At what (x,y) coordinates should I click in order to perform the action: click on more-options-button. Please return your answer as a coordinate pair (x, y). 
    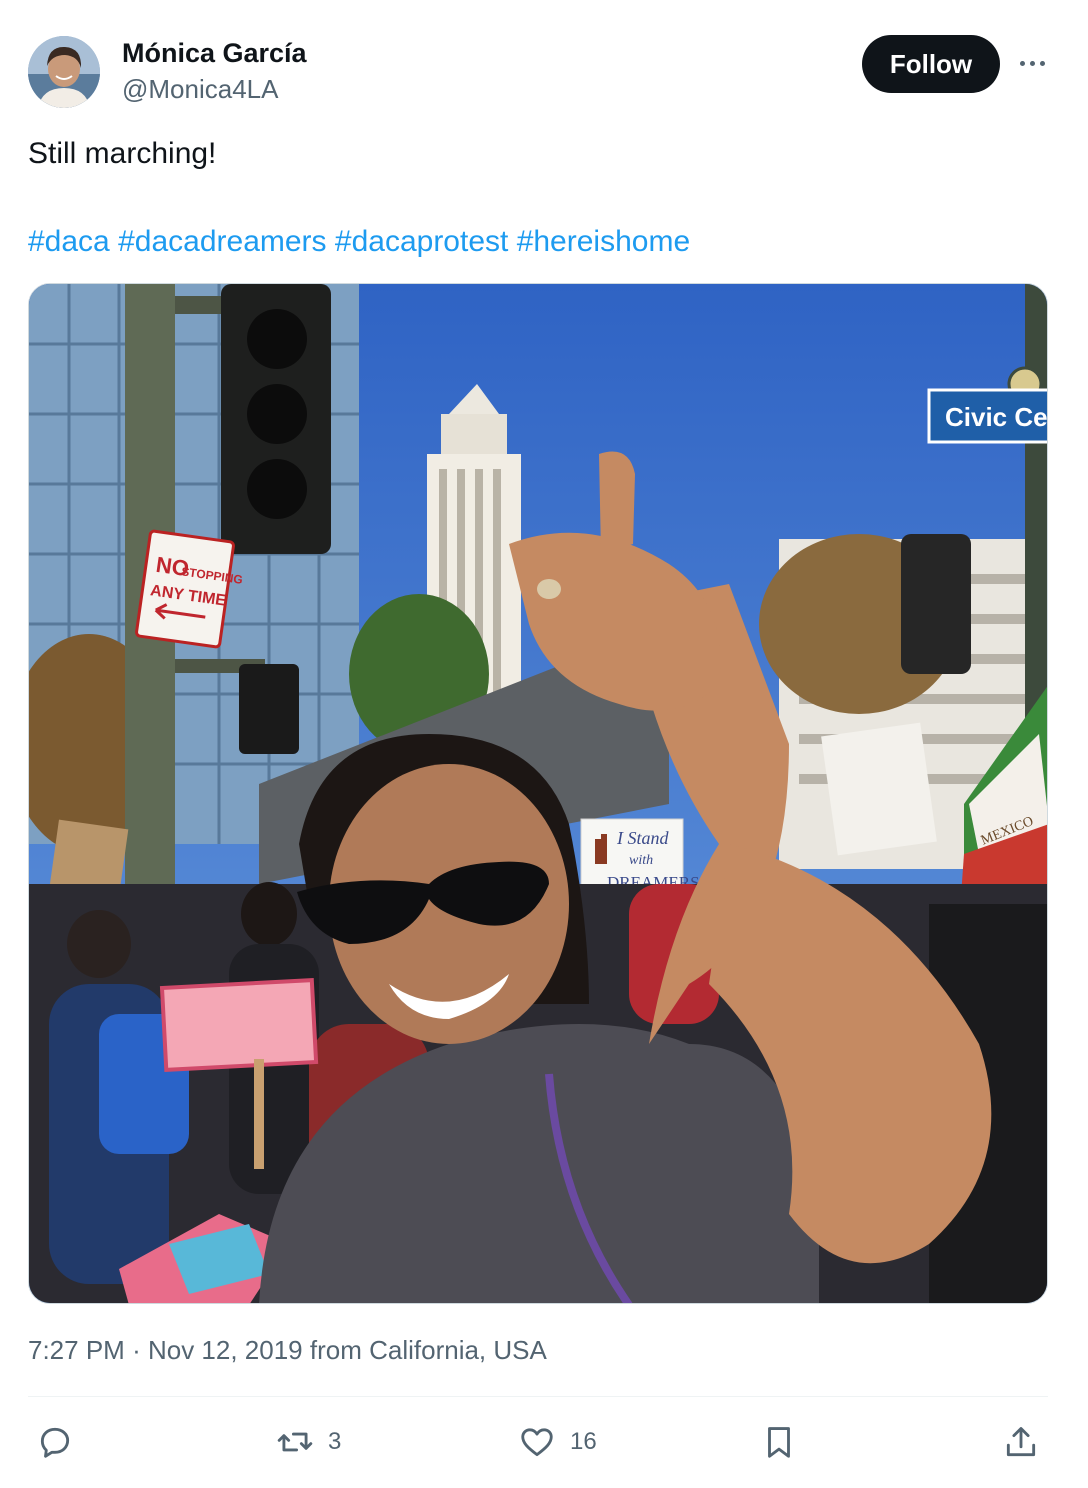
    Looking at the image, I should click on (1032, 63).